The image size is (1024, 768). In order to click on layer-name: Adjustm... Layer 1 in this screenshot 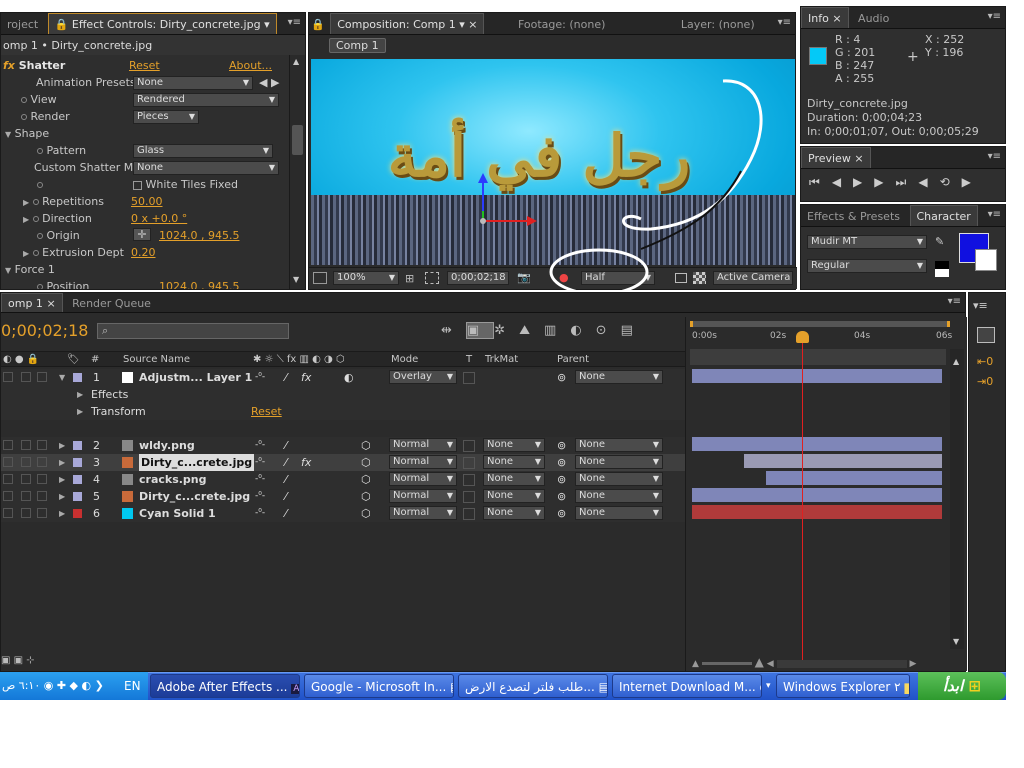, I will do `click(195, 377)`.